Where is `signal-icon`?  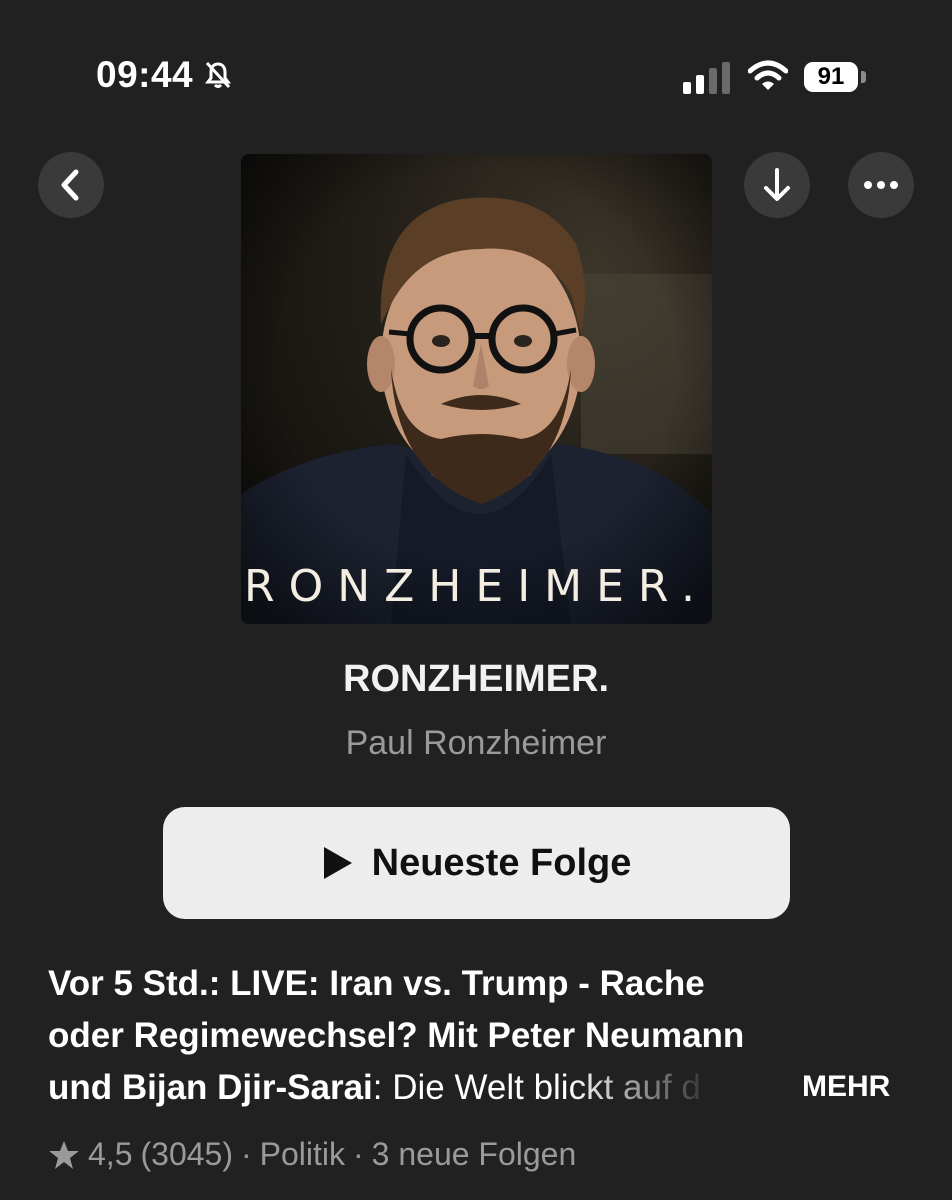
signal-icon is located at coordinates (706, 78).